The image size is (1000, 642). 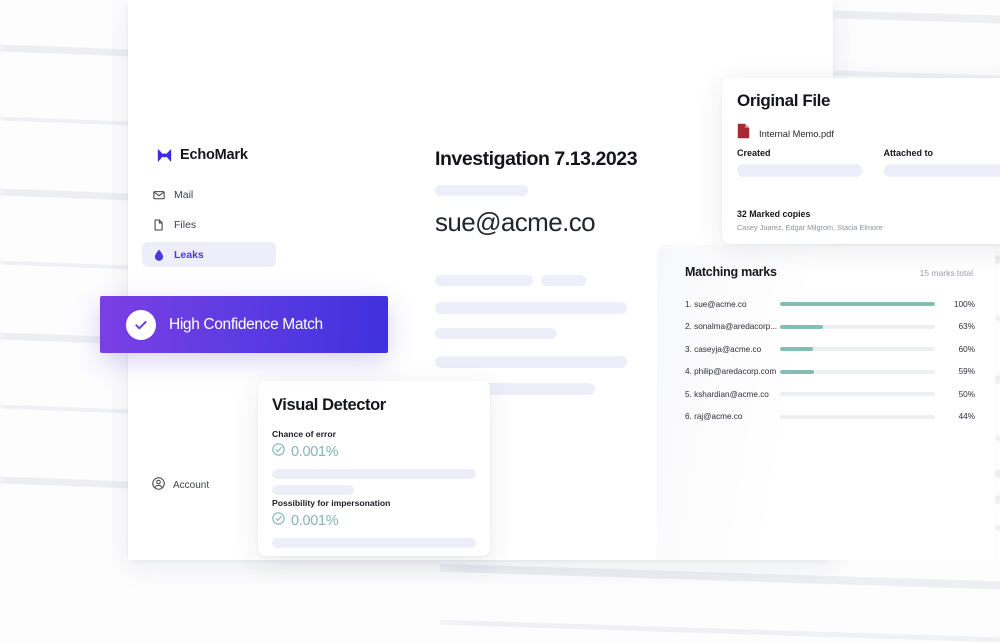 I want to click on matching-mark-row: 3. caseyja@acme.co 60%, so click(x=830, y=349).